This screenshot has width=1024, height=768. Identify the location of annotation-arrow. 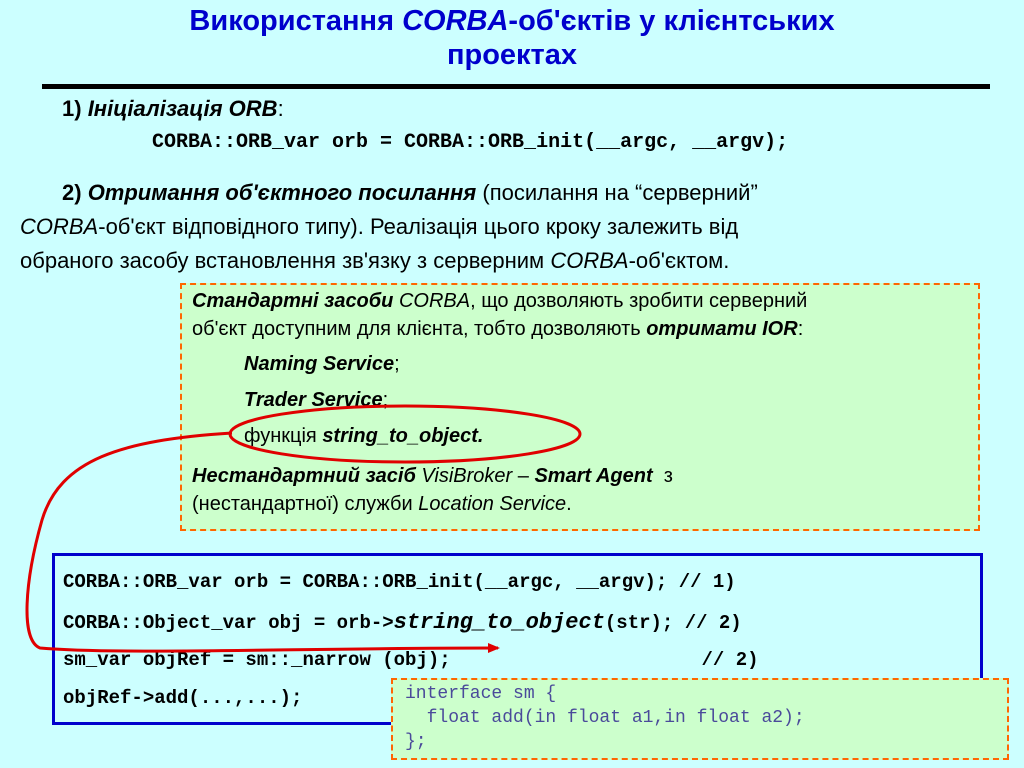
(262, 542).